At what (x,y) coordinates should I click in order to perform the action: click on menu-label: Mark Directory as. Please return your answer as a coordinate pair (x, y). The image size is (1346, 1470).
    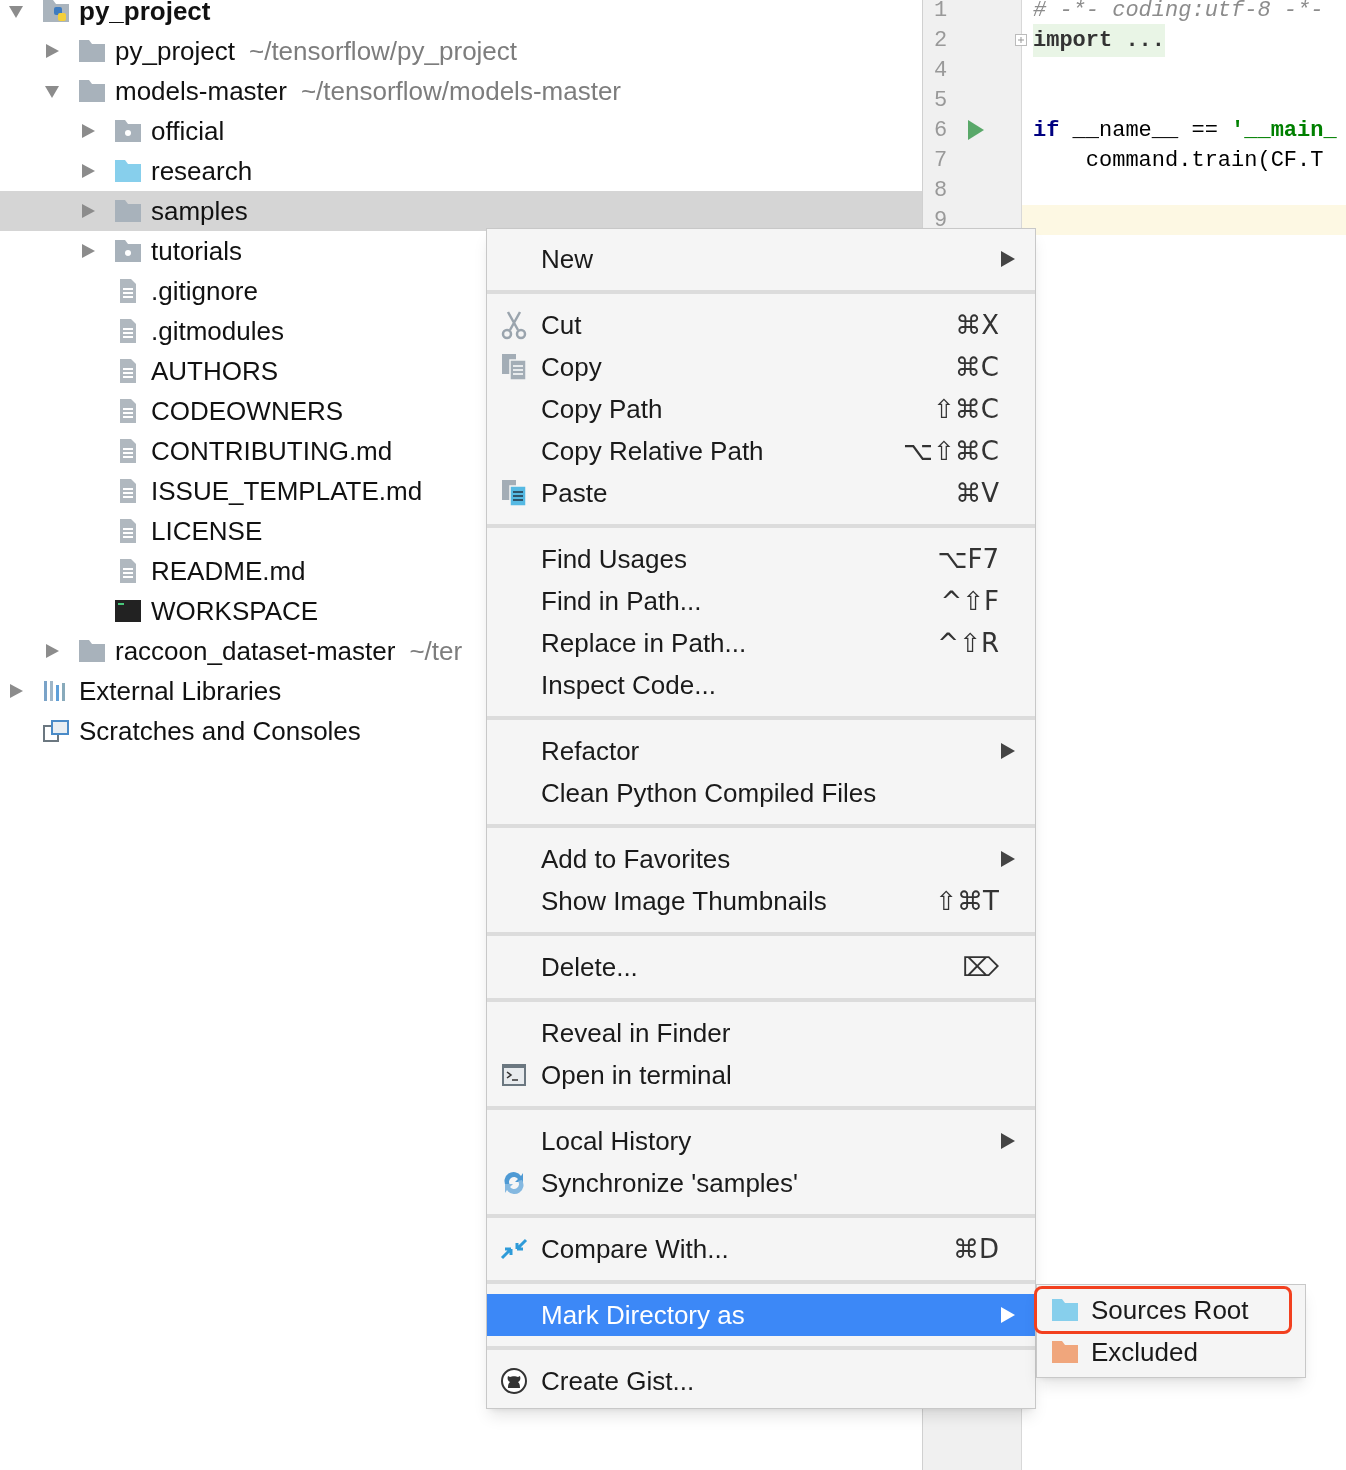
    Looking at the image, I should click on (643, 1315).